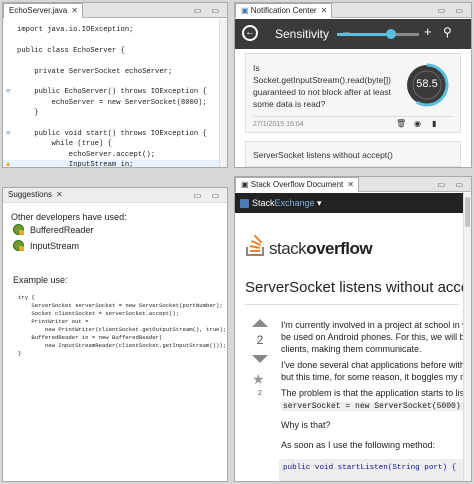 Image resolution: width=474 pixels, height=484 pixels. I want to click on suggestion-label: InputStream, so click(55, 245).